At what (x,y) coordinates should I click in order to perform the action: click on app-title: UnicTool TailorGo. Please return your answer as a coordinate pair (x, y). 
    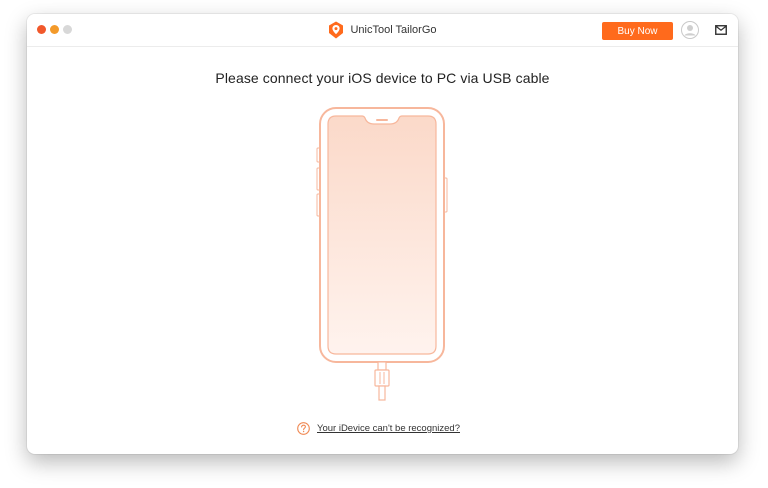
    Looking at the image, I should click on (393, 30).